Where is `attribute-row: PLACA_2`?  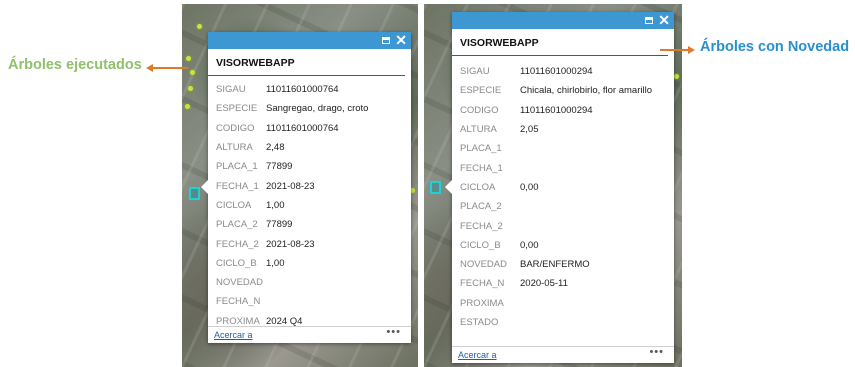 attribute-row: PLACA_2 is located at coordinates (563, 206).